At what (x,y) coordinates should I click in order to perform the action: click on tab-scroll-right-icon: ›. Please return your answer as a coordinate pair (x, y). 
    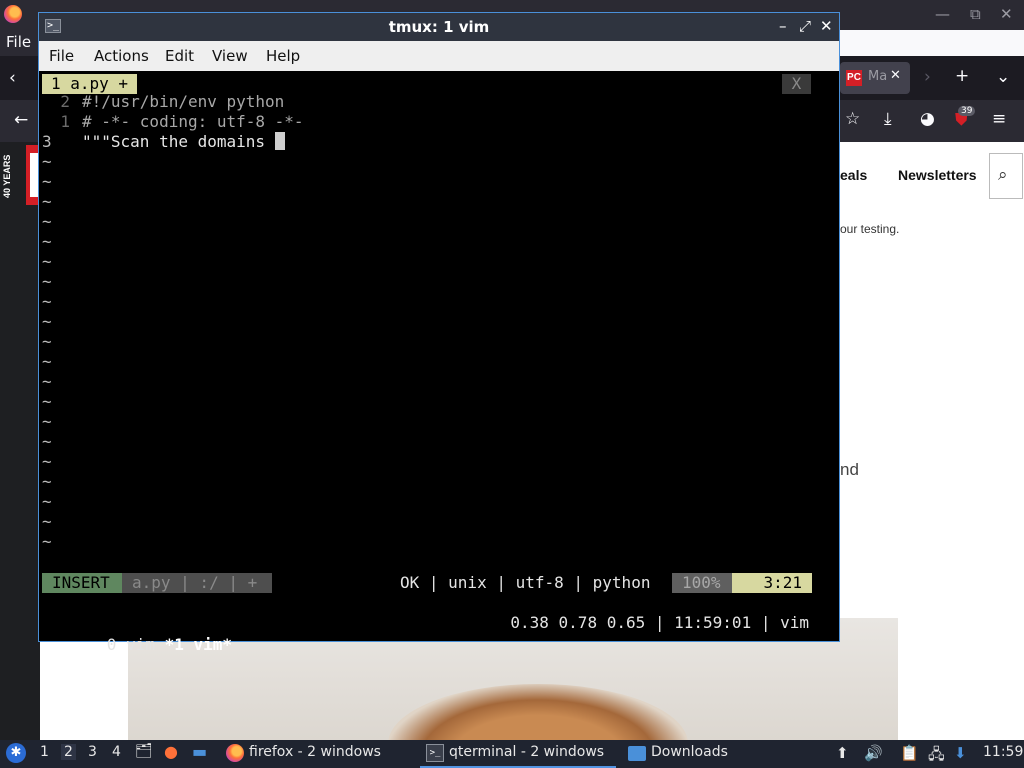
    Looking at the image, I should click on (927, 77).